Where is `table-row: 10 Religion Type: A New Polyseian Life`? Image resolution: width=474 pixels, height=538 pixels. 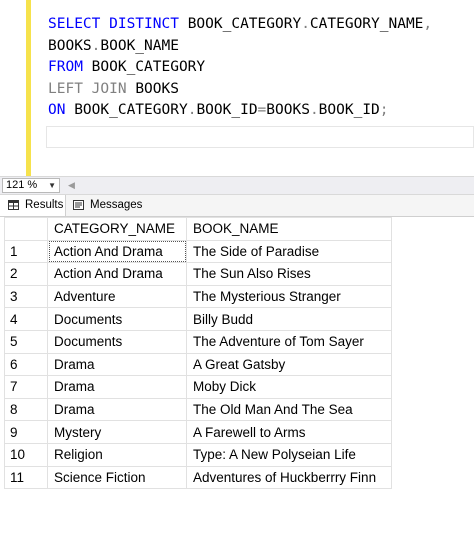
table-row: 10 Religion Type: A New Polyseian Life is located at coordinates (198, 454).